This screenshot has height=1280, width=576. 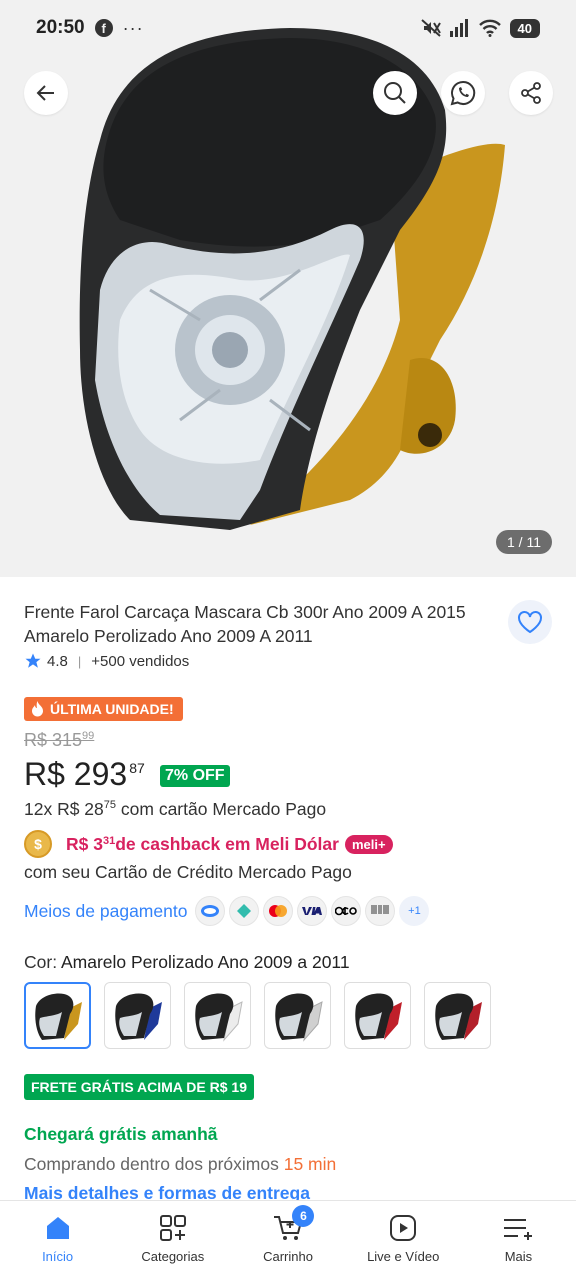 What do you see at coordinates (188, 872) in the screenshot?
I see `cashback-subtext: com seu Cartão de Crédito Mercado Pago` at bounding box center [188, 872].